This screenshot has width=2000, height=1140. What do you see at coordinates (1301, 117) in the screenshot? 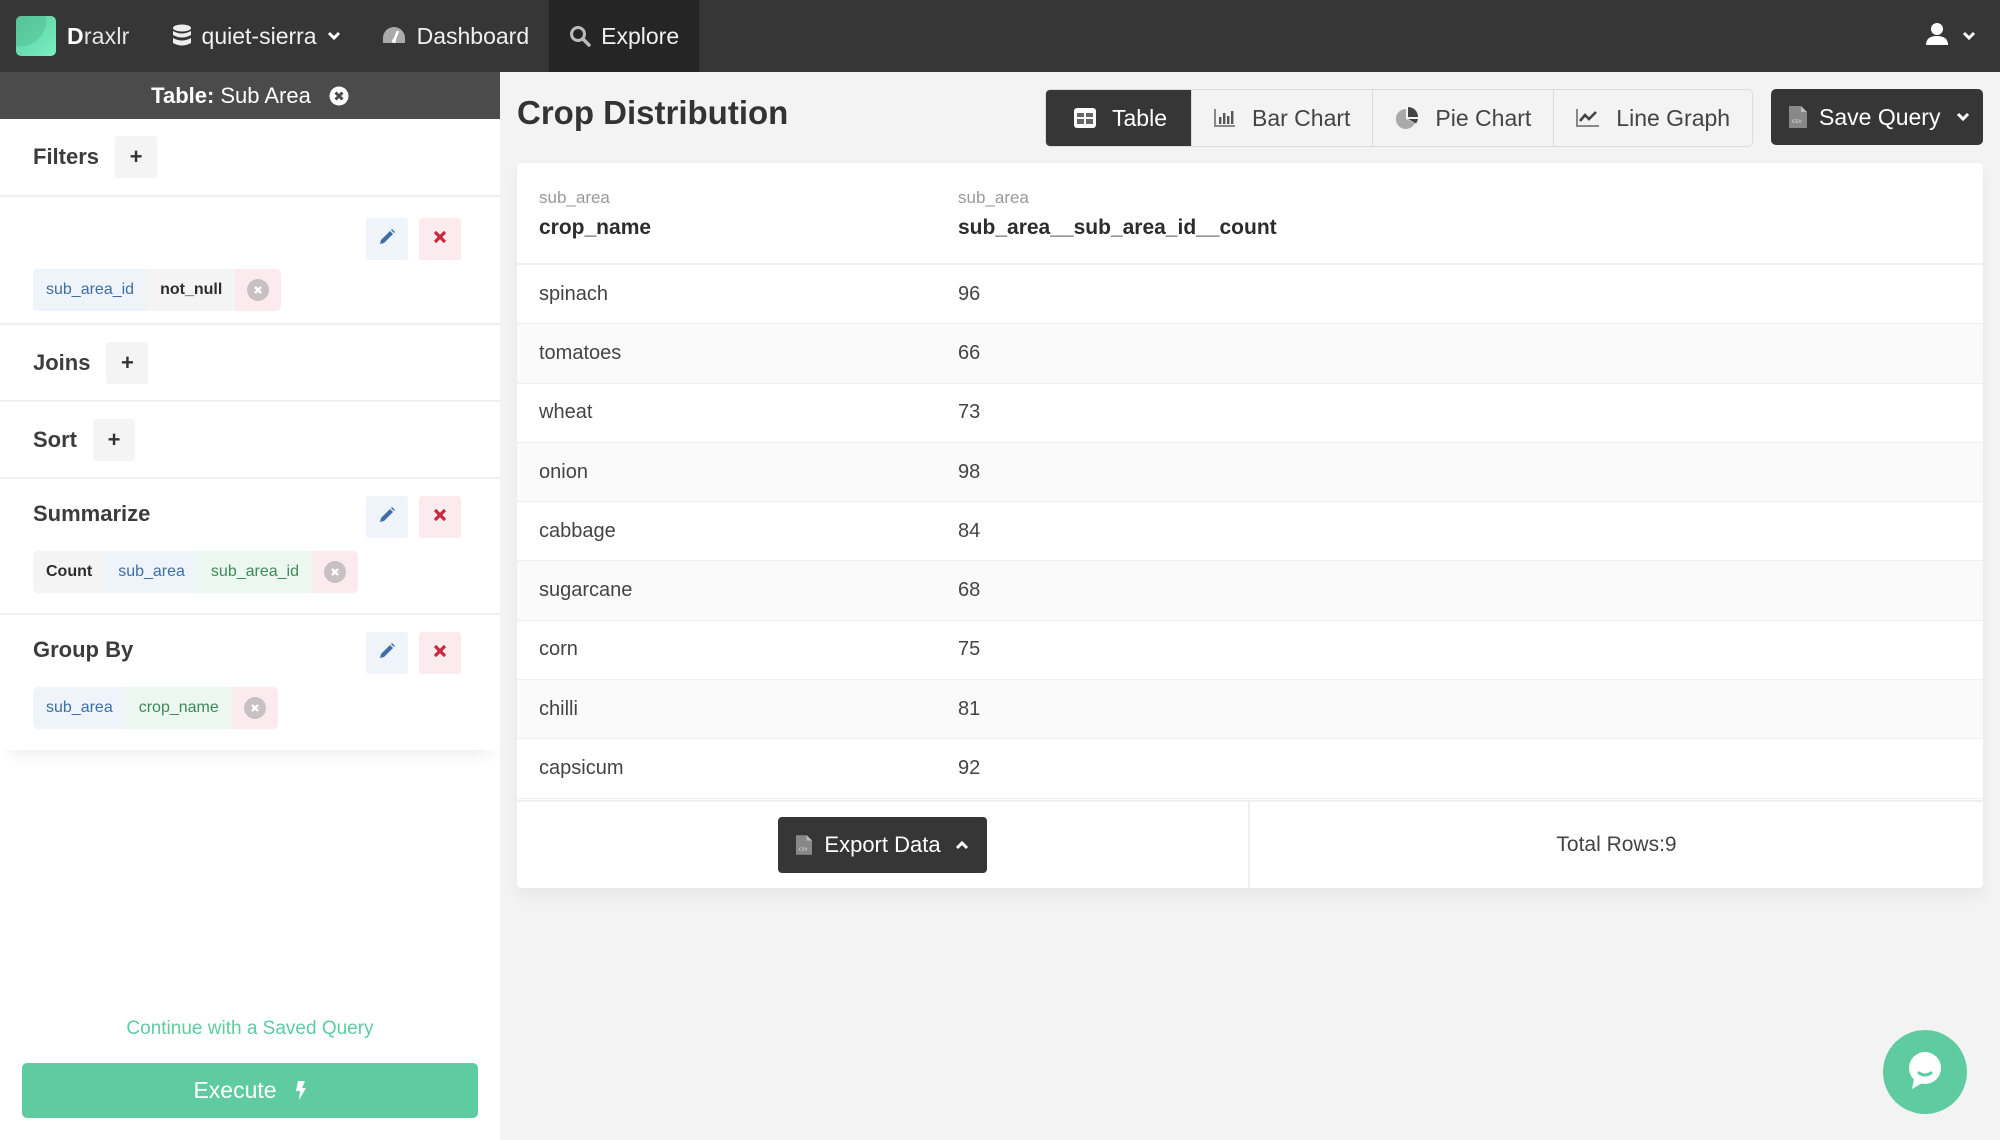
I see `tab-bar-chart-label: Bar Chart` at bounding box center [1301, 117].